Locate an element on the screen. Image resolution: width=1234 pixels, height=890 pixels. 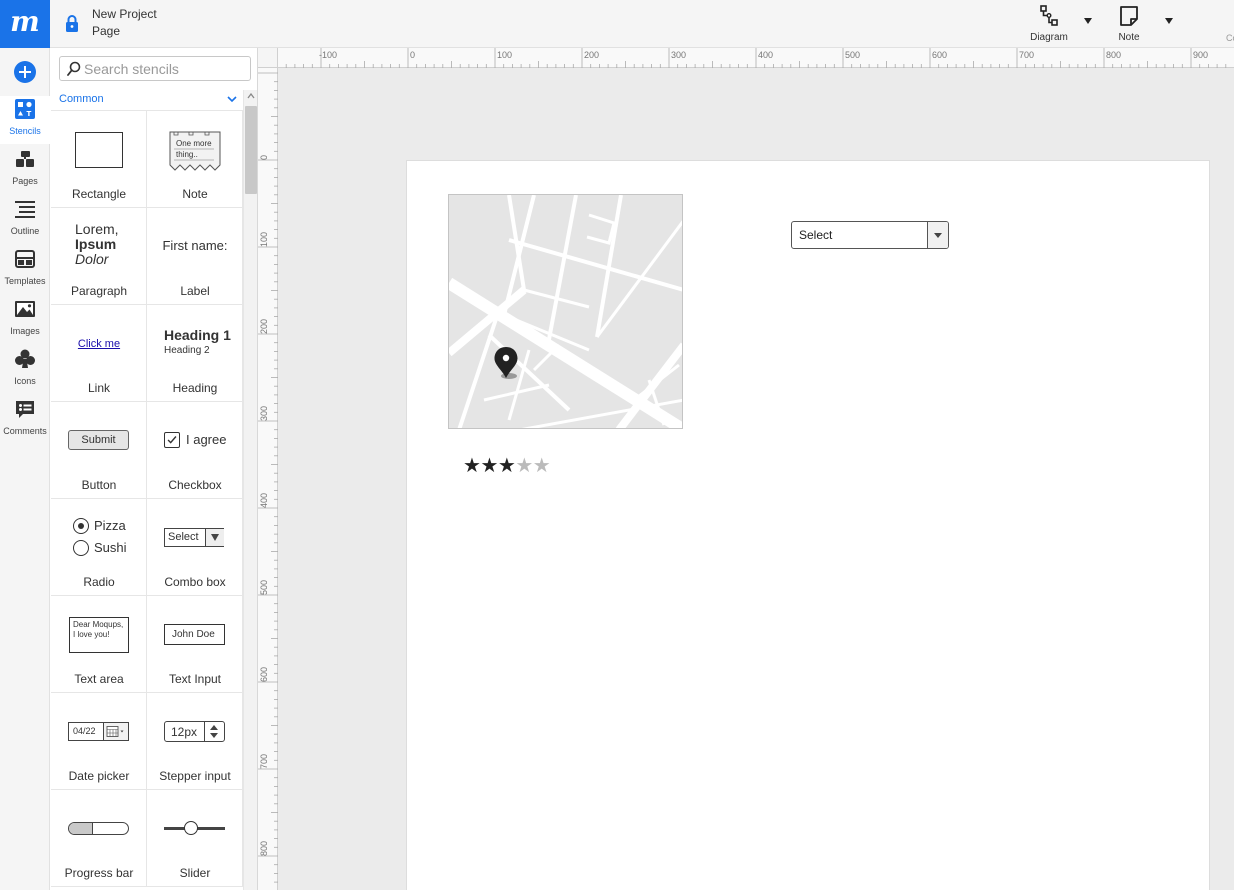
lock-icon is located at coordinates (72, 23).